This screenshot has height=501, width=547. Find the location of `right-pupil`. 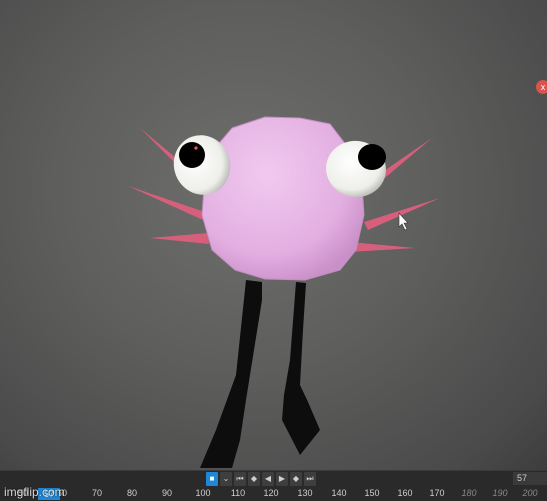

right-pupil is located at coordinates (372, 157).